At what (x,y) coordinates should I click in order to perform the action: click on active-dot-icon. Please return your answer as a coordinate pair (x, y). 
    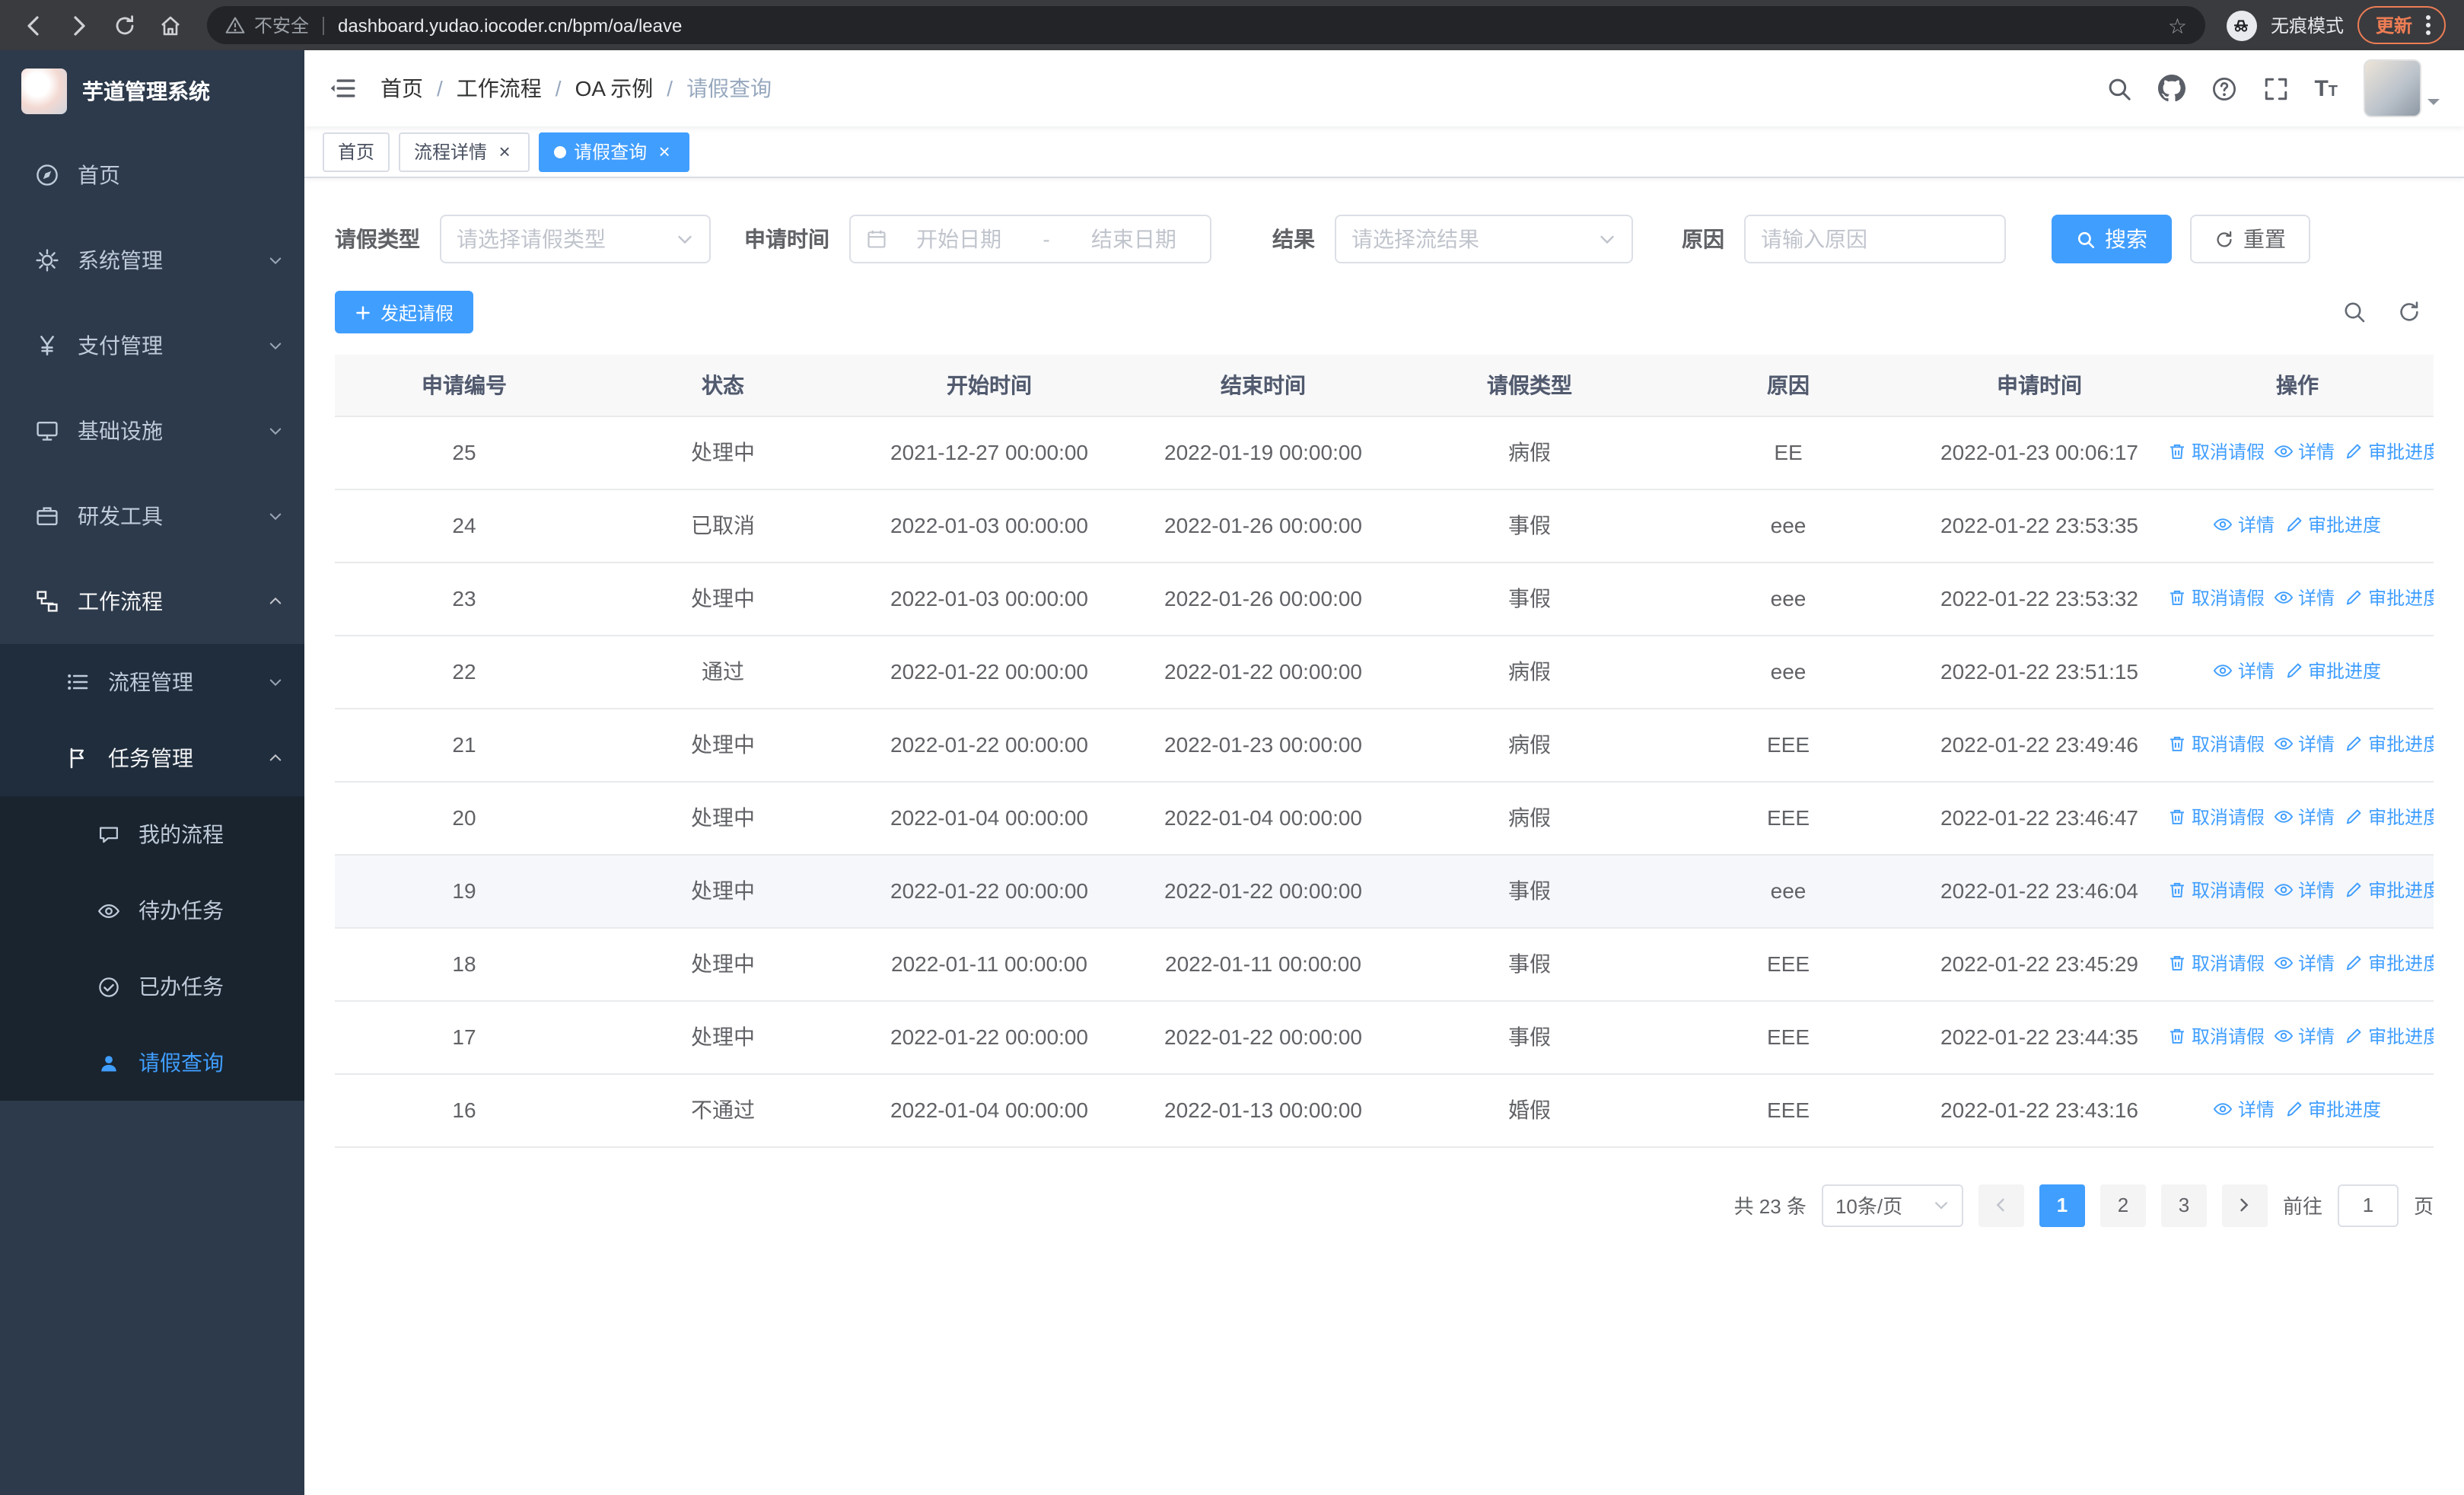
    Looking at the image, I should click on (560, 151).